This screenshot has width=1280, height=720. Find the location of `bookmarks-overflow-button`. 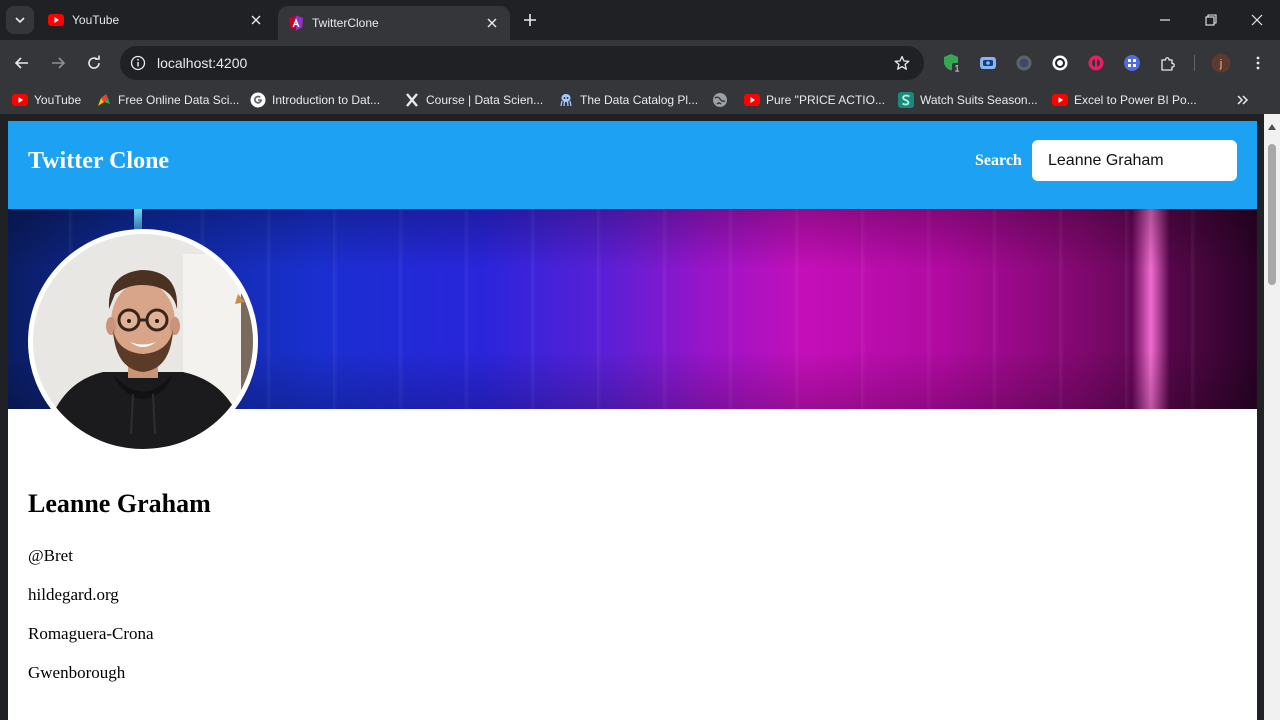

bookmarks-overflow-button is located at coordinates (1243, 100).